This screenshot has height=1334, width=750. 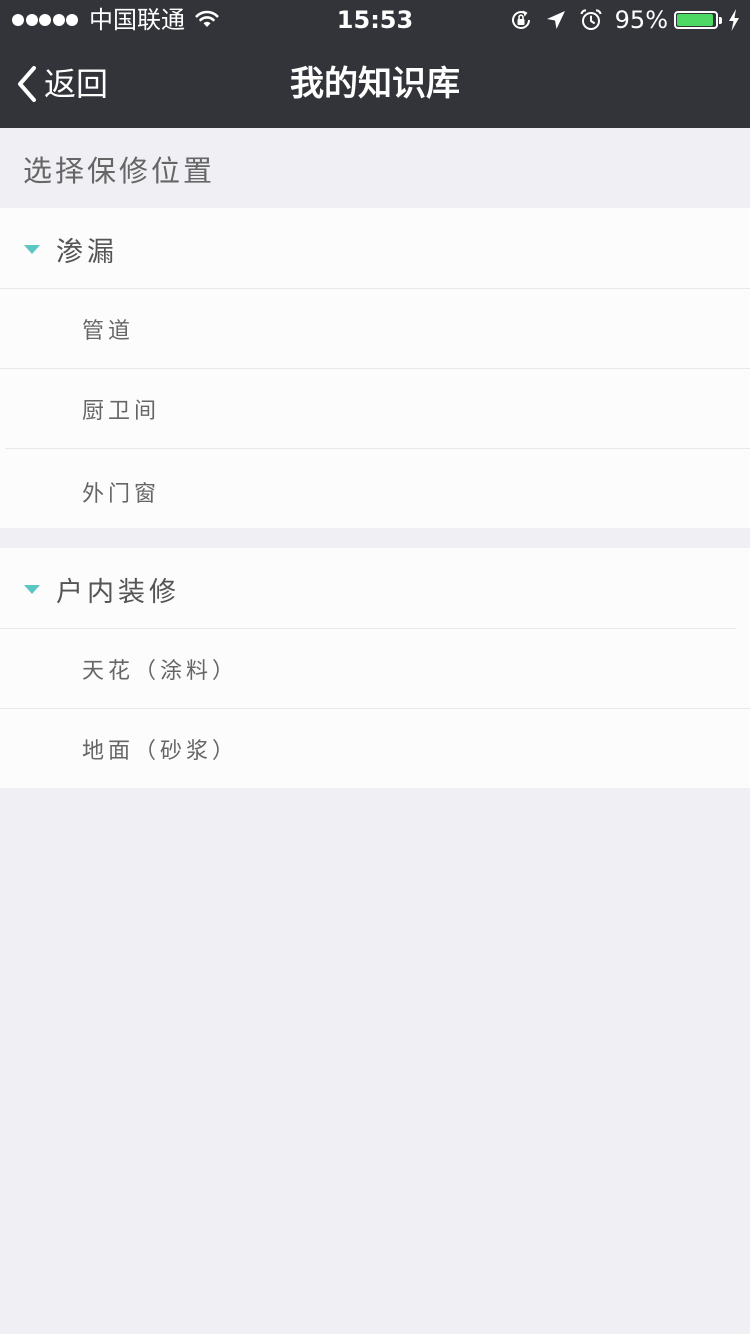 I want to click on battery-percent: 95%, so click(x=641, y=20).